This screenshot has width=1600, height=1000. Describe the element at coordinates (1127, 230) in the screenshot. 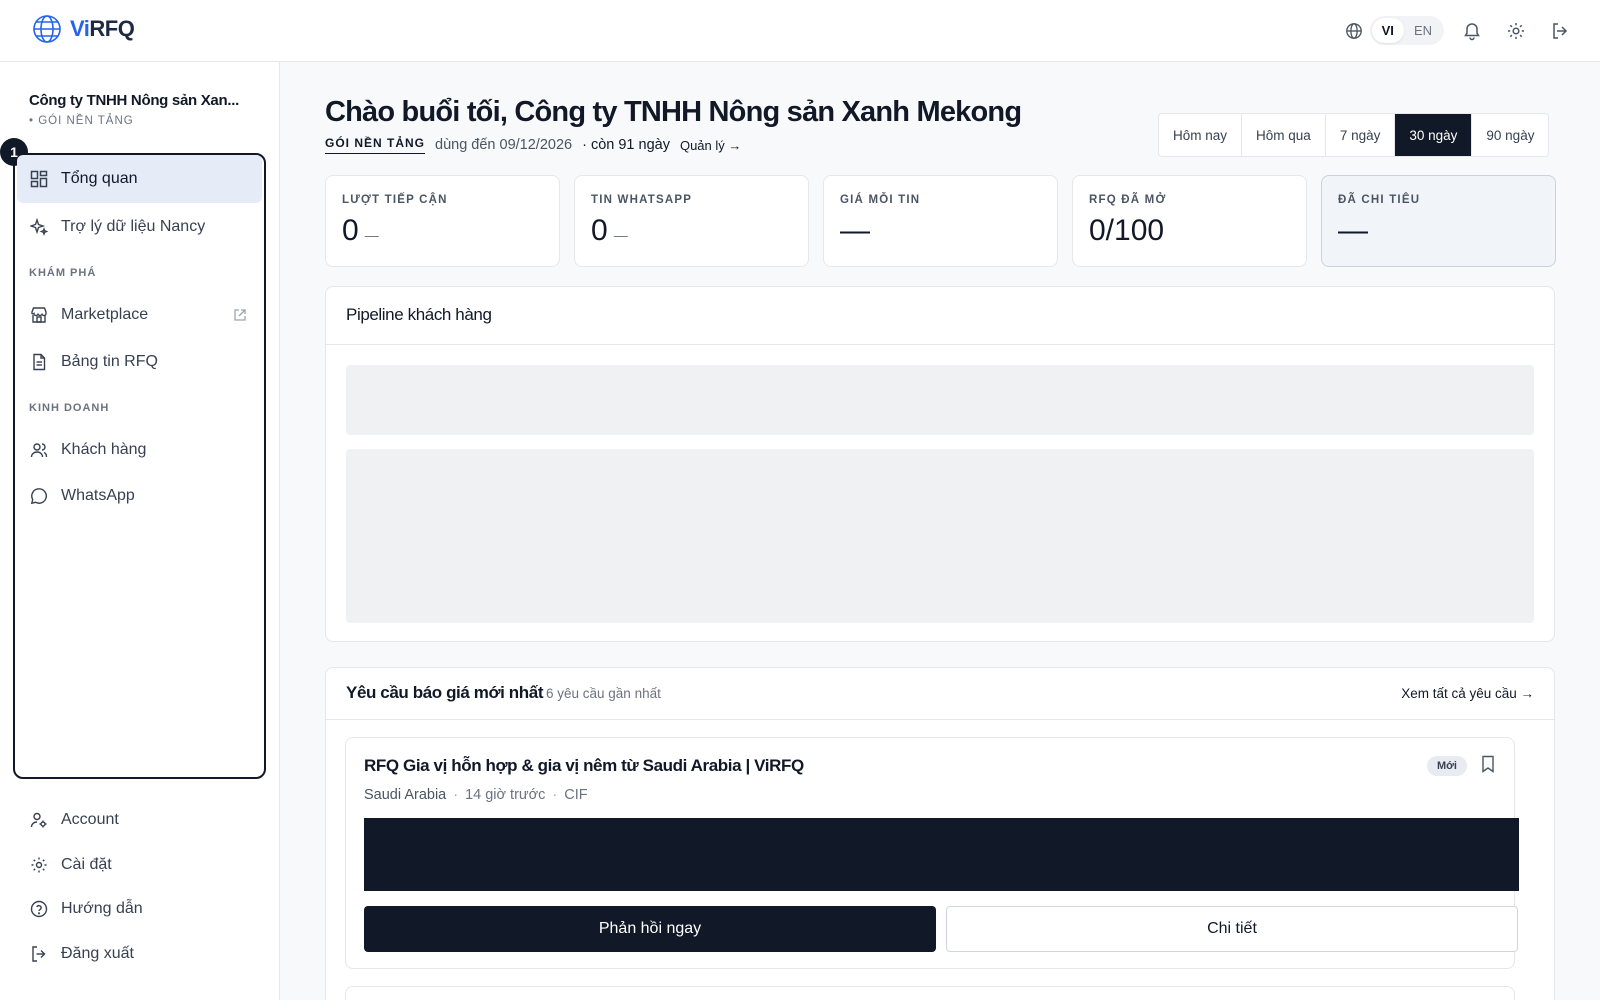

I see `kpi-value: 0/100` at that location.